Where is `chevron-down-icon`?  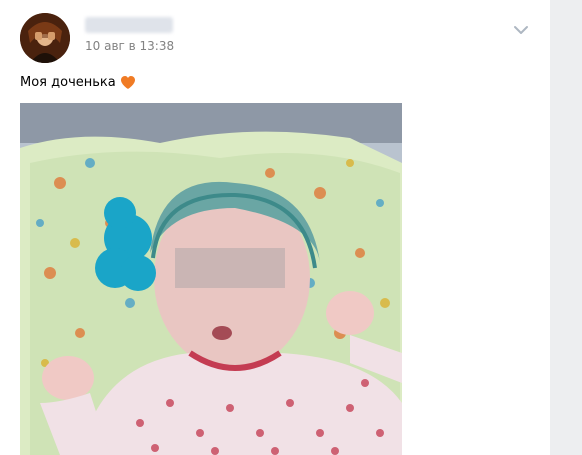
chevron-down-icon is located at coordinates (521, 30).